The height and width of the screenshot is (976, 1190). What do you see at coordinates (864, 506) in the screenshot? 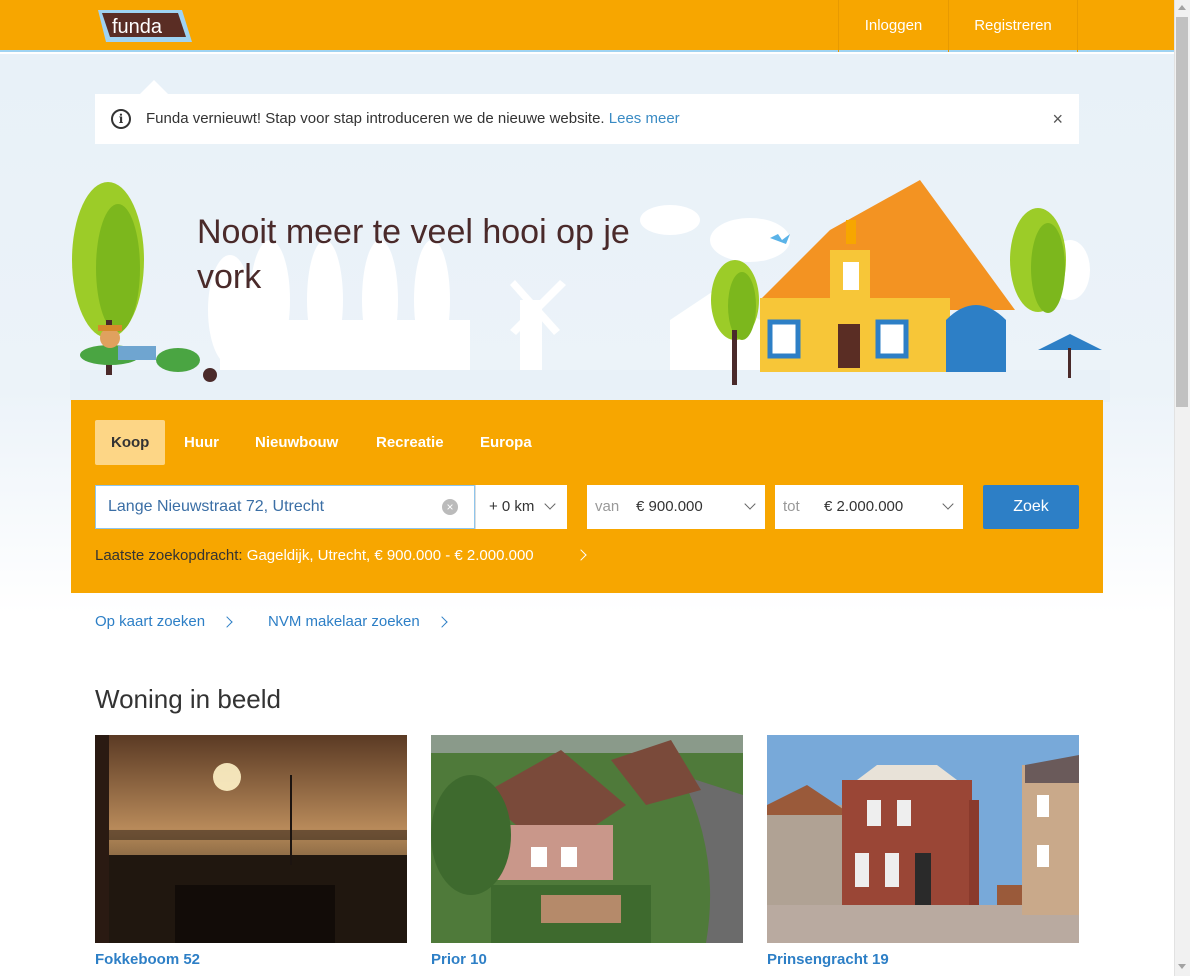
I see `price-to-value: € 2.000.000` at bounding box center [864, 506].